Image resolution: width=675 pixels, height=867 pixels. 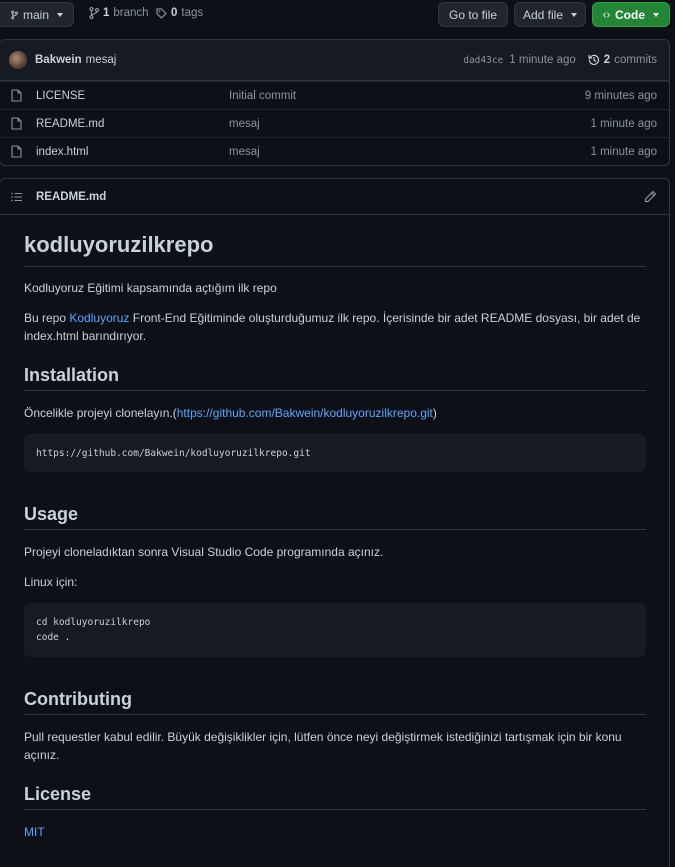 What do you see at coordinates (593, 60) in the screenshot?
I see `history-icon` at bounding box center [593, 60].